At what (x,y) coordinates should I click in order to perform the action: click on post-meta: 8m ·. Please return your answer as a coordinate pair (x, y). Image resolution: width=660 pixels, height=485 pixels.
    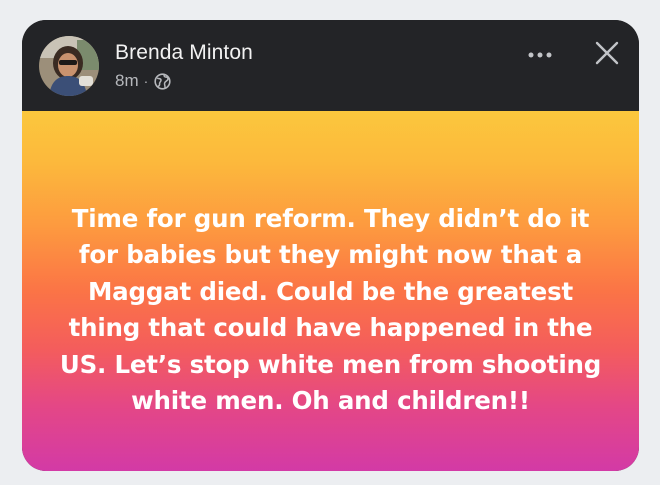
    Looking at the image, I should click on (143, 81).